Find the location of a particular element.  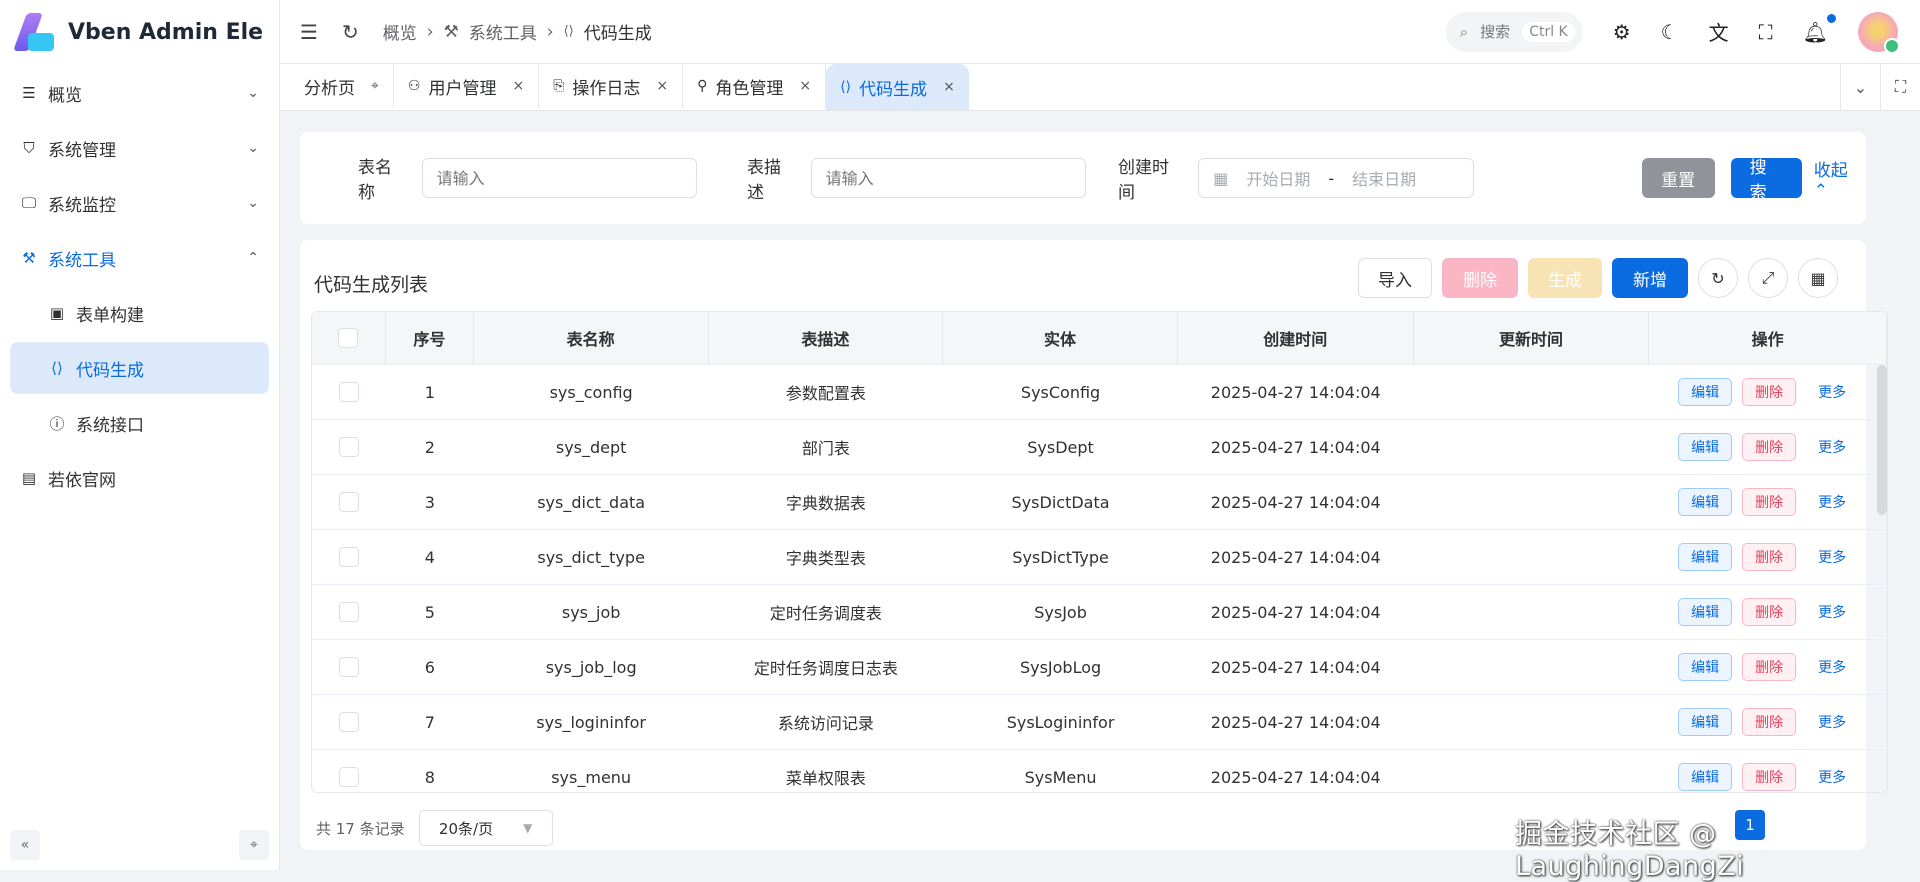

table-name-label: 表名称 is located at coordinates (375, 180).